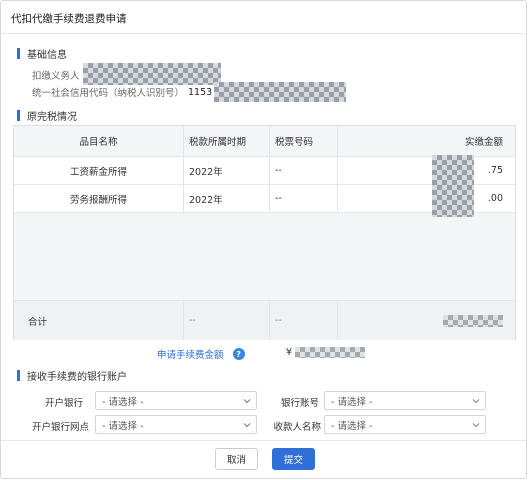 The width and height of the screenshot is (528, 480). I want to click on amount-redacted, so click(453, 186).